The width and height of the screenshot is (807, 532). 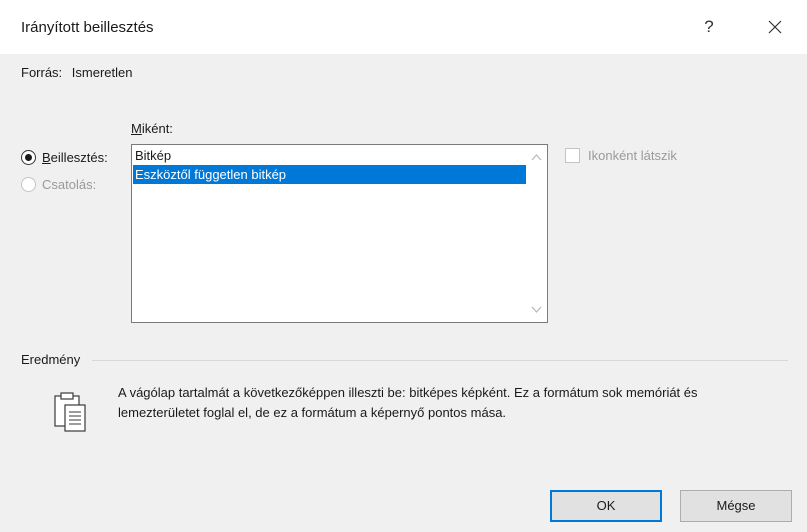 I want to click on format-item-bitmap: Bitkép, so click(x=329, y=155).